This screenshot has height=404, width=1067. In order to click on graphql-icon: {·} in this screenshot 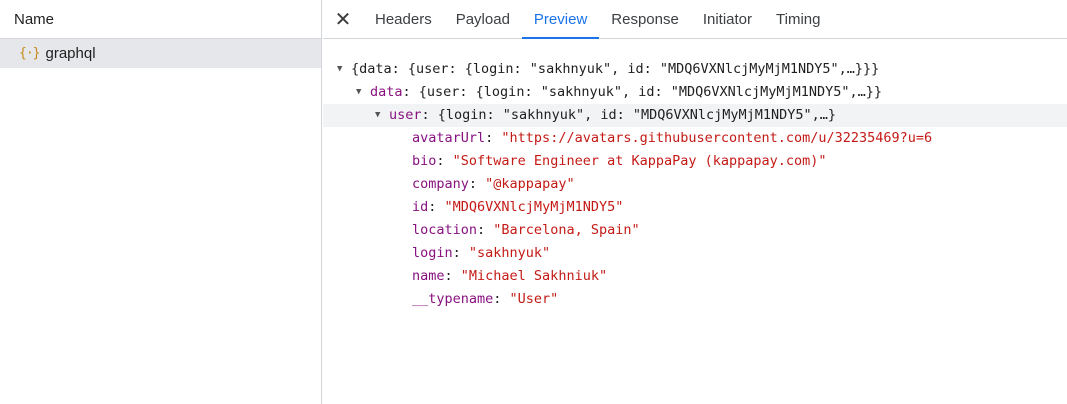, I will do `click(30, 53)`.